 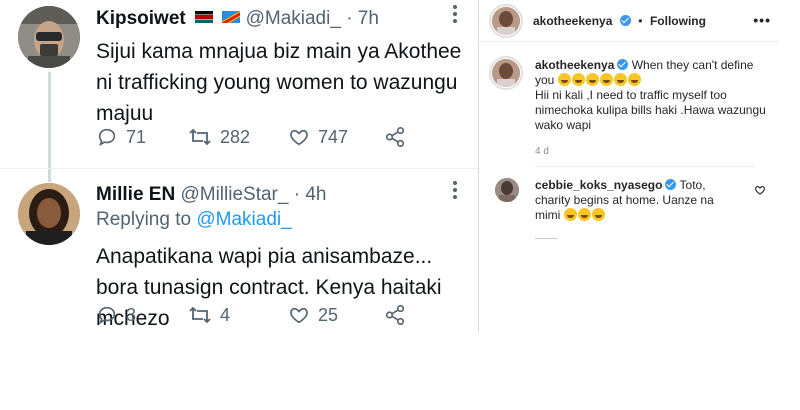 I want to click on reply-button: 71, so click(x=121, y=137).